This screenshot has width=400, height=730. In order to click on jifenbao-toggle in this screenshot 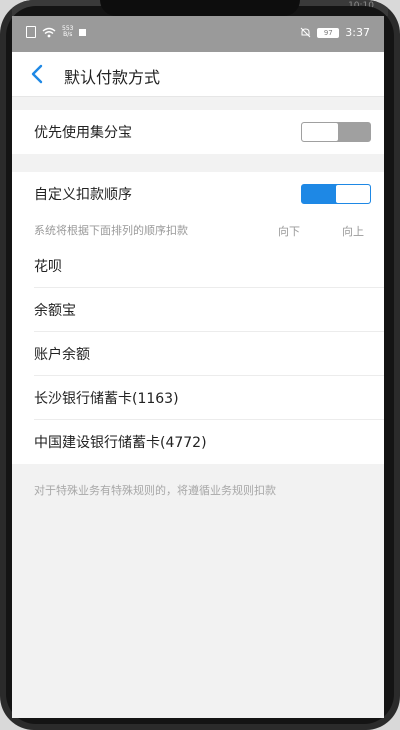, I will do `click(336, 132)`.